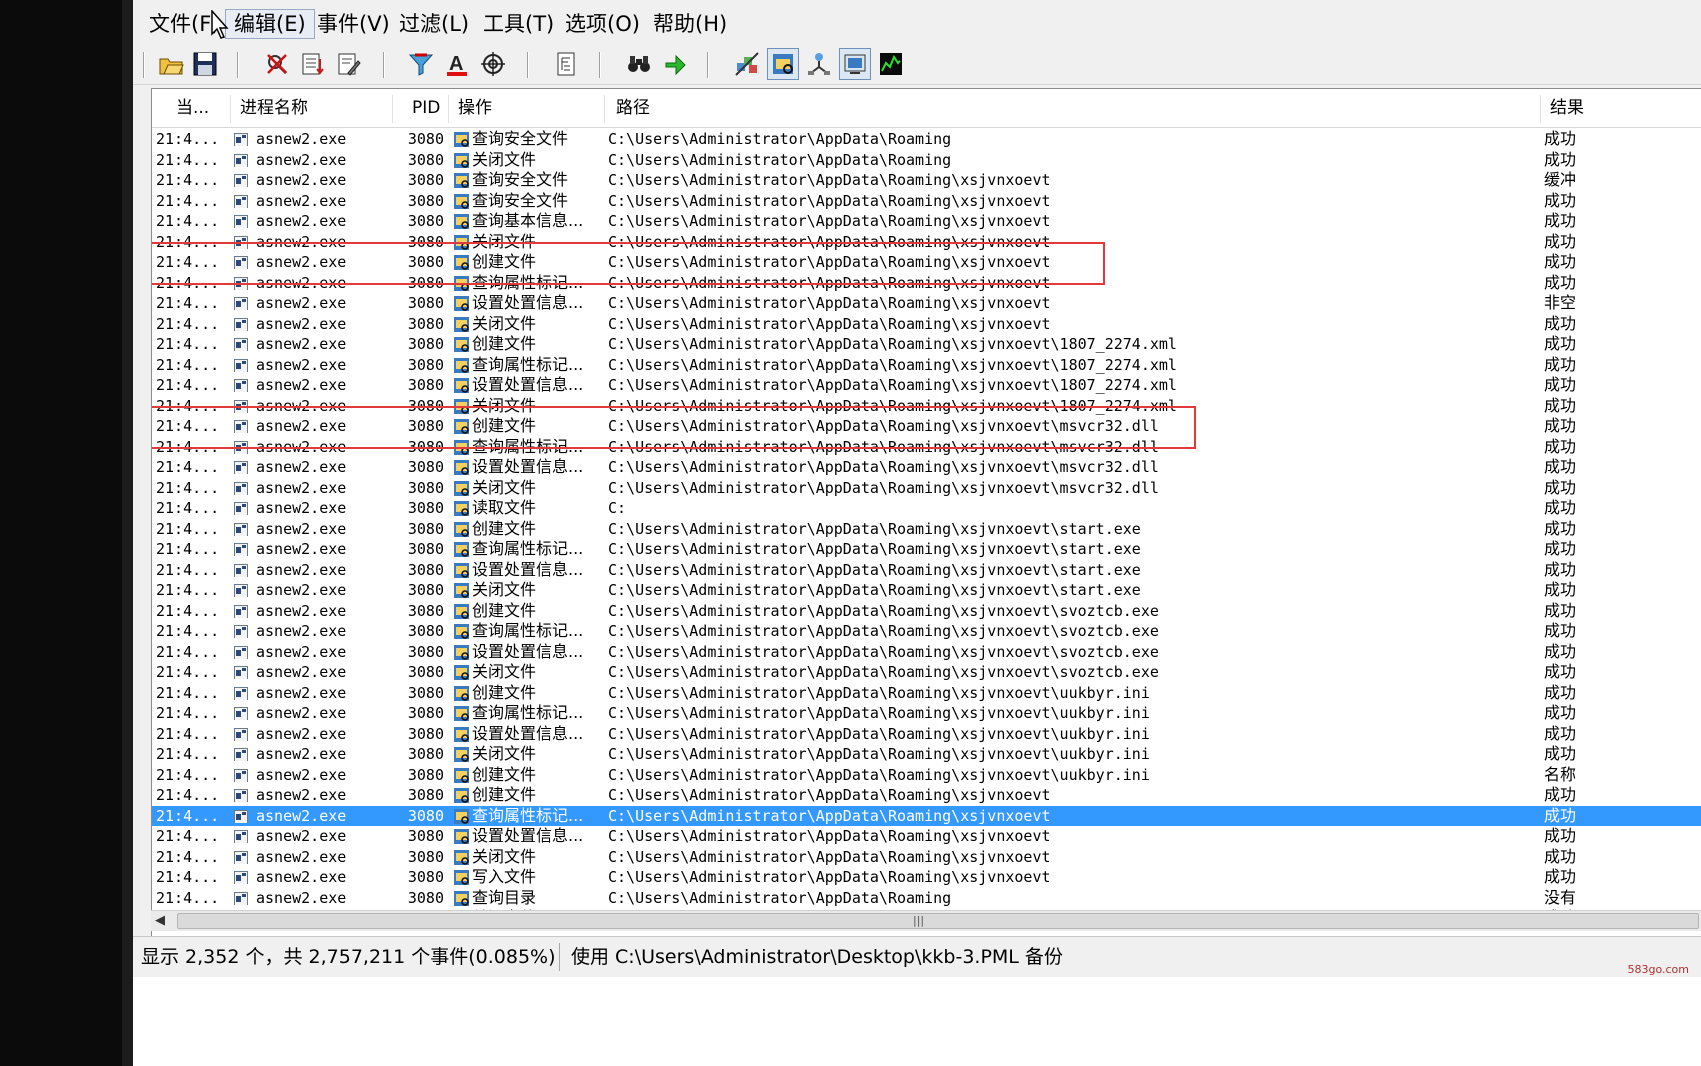  I want to click on autoscroll-icon, so click(313, 64).